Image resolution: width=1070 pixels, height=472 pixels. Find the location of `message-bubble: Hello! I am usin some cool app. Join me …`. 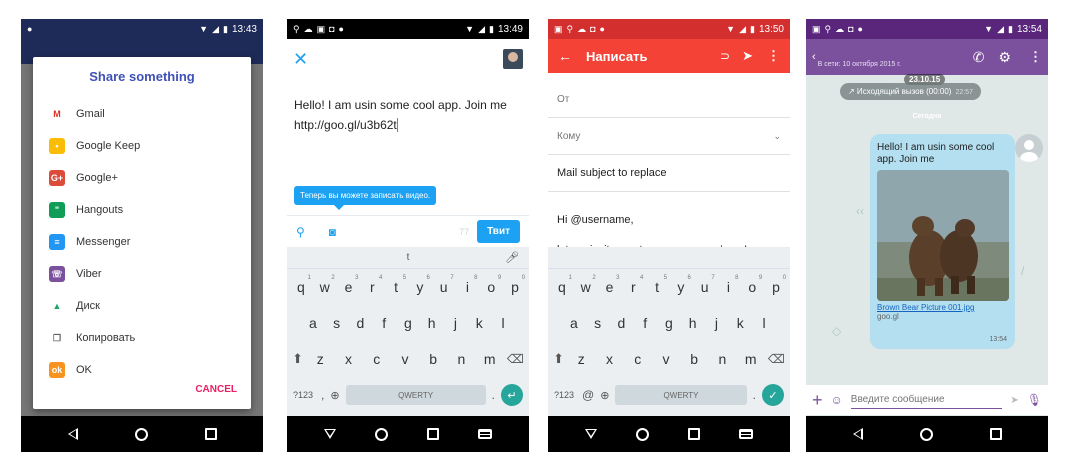

message-bubble: Hello! I am usin some cool app. Join me … is located at coordinates (942, 241).